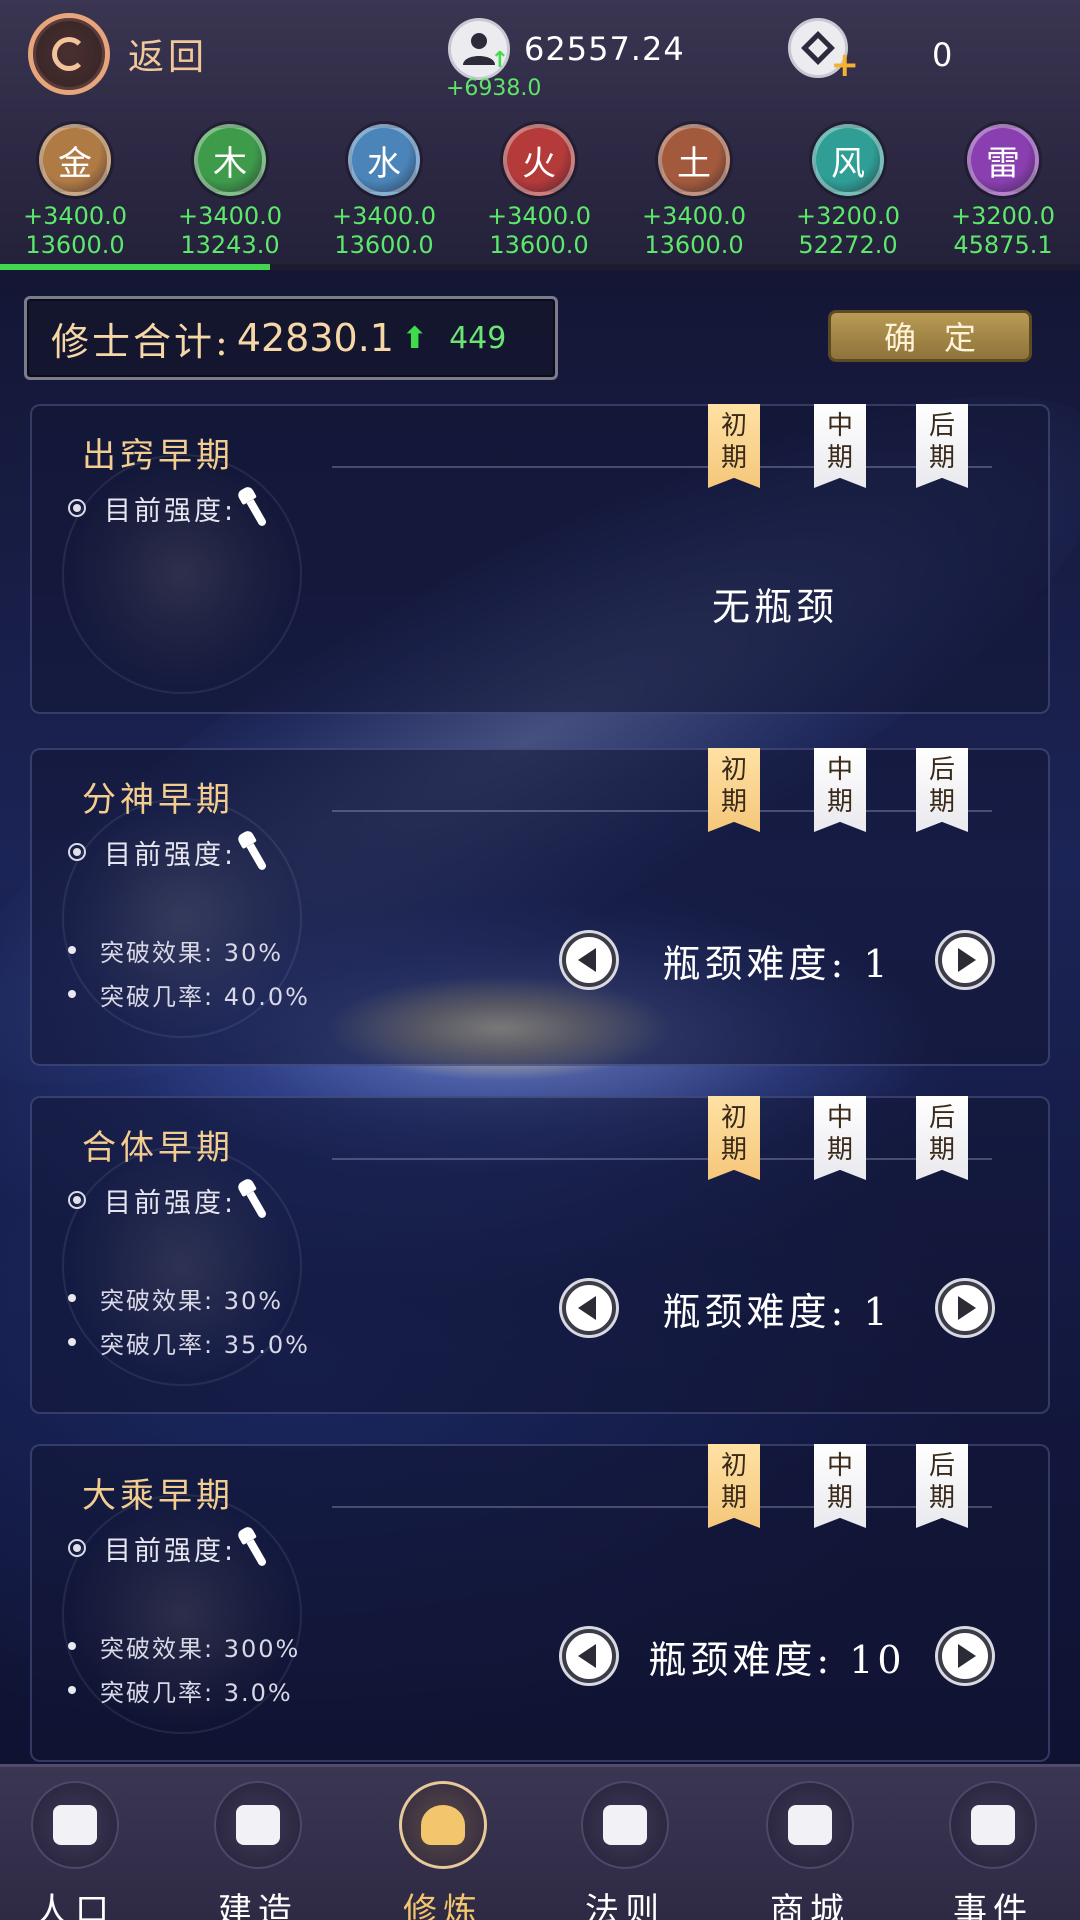 This screenshot has width=1080, height=1920. I want to click on population-delta: +6938.0, so click(494, 88).